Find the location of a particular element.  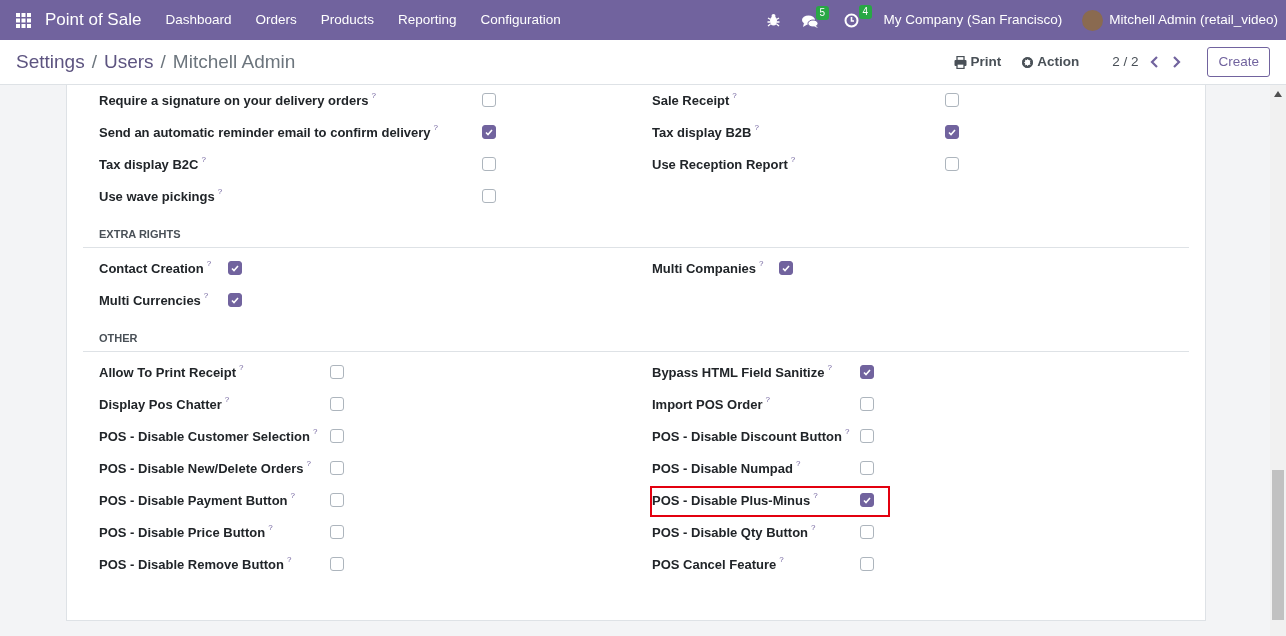

notification-badge: 5 is located at coordinates (822, 13).